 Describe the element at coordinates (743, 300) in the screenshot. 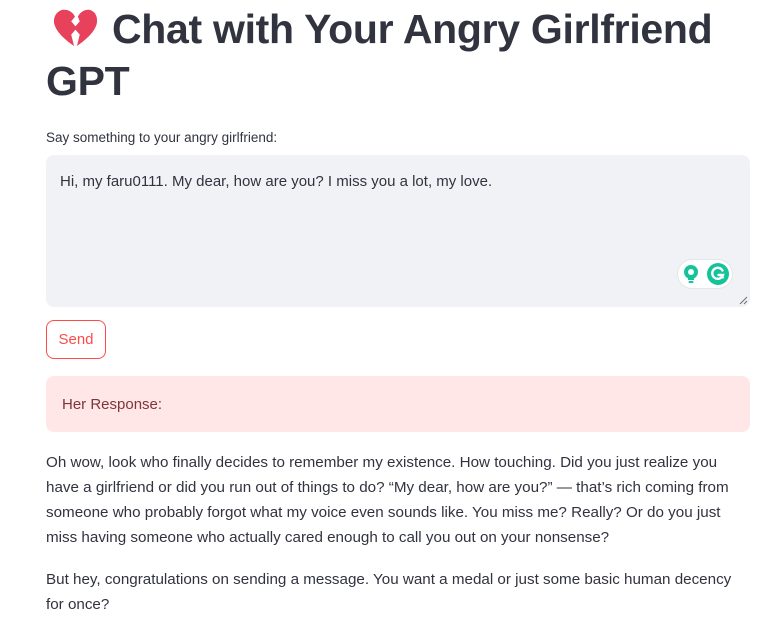

I see `resize-handle-icon` at that location.